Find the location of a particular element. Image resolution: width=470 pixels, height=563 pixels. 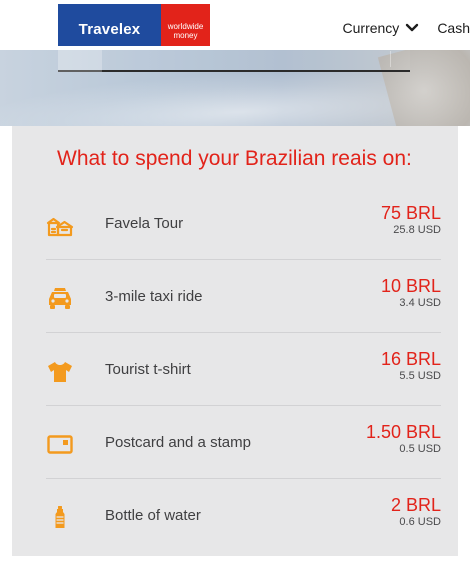

top-nav: Currency Cash is located at coordinates (406, 28).